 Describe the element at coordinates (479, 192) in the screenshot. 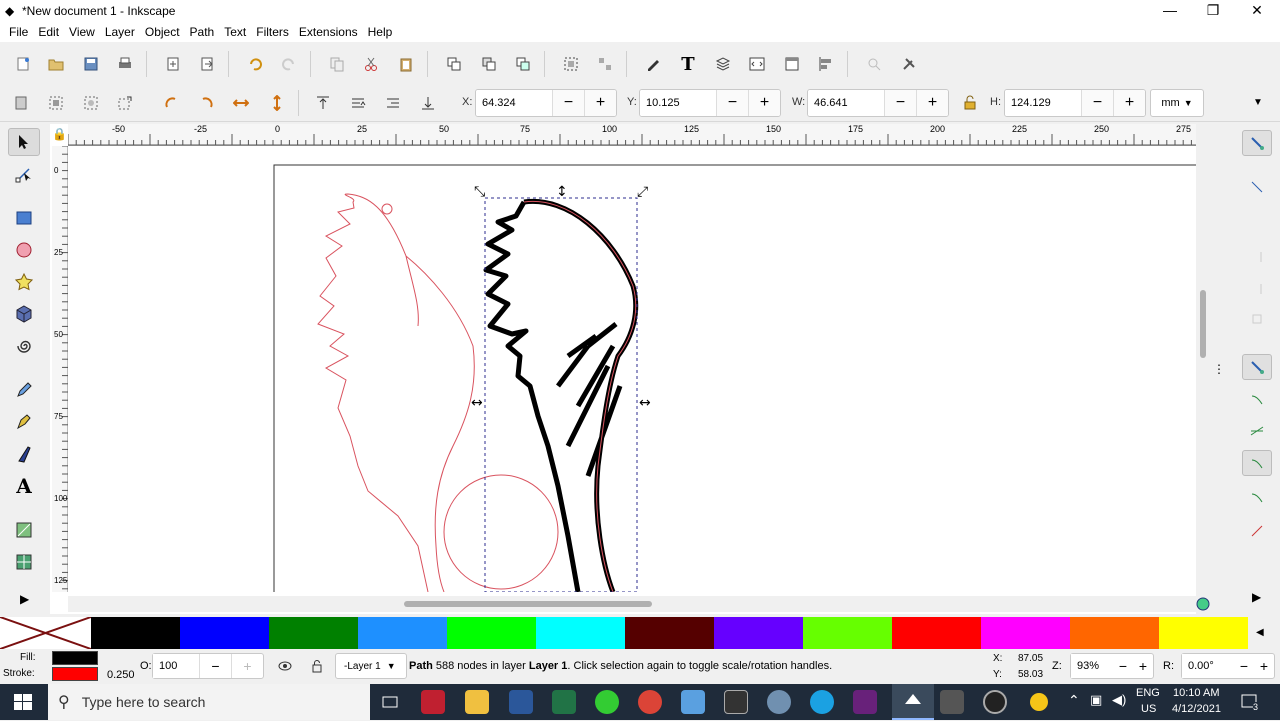

I see `scale-handle-nw-icon: ⤡` at that location.